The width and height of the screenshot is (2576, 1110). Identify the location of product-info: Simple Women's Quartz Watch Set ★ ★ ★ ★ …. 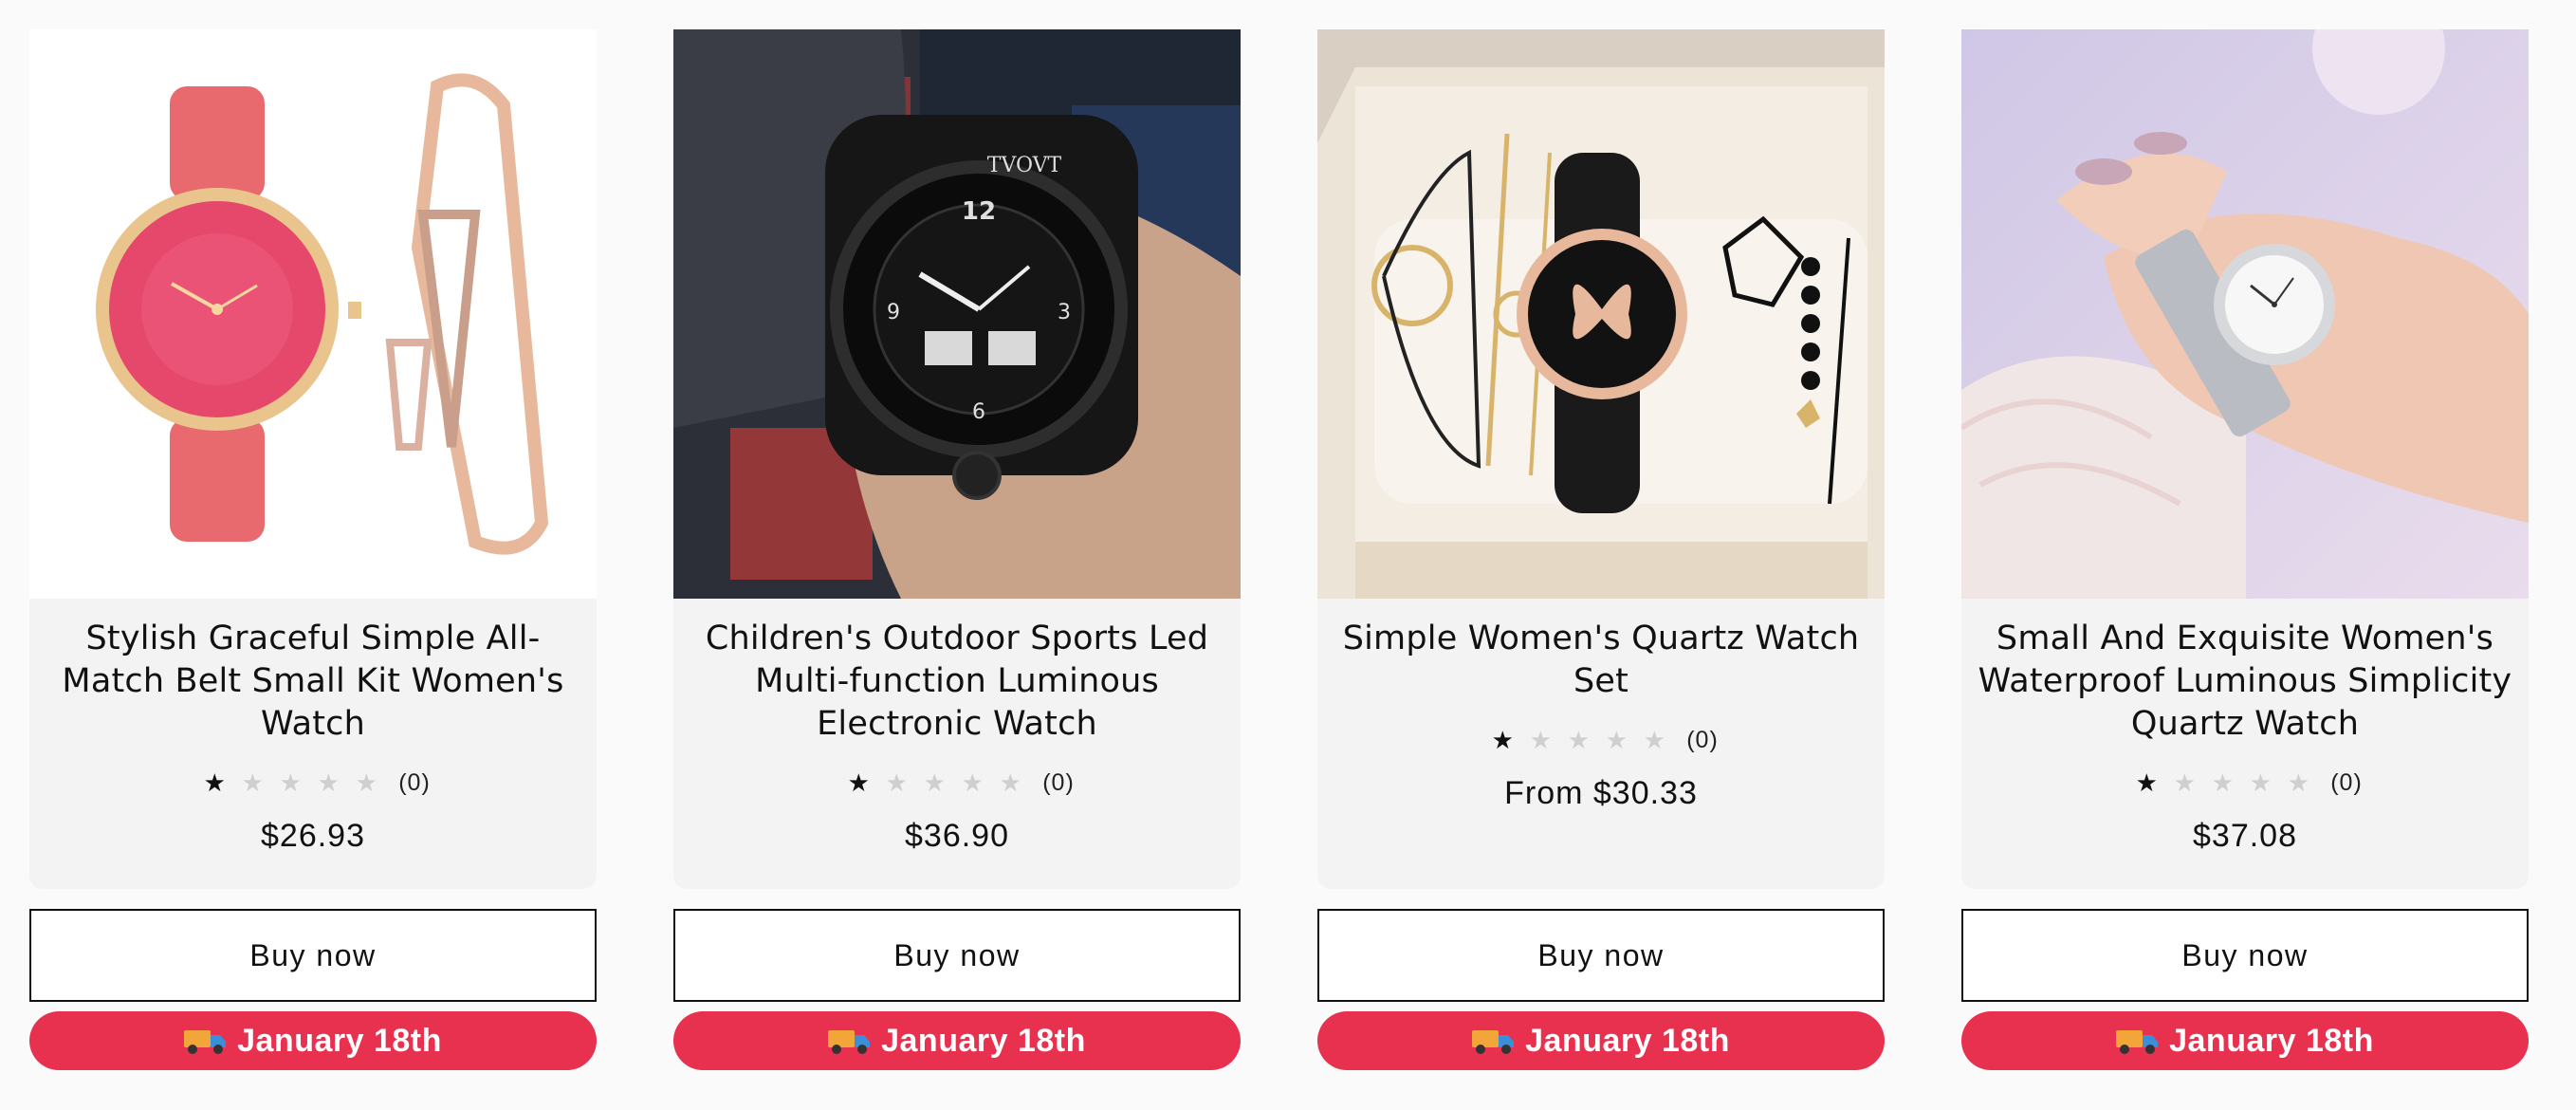
(1601, 744).